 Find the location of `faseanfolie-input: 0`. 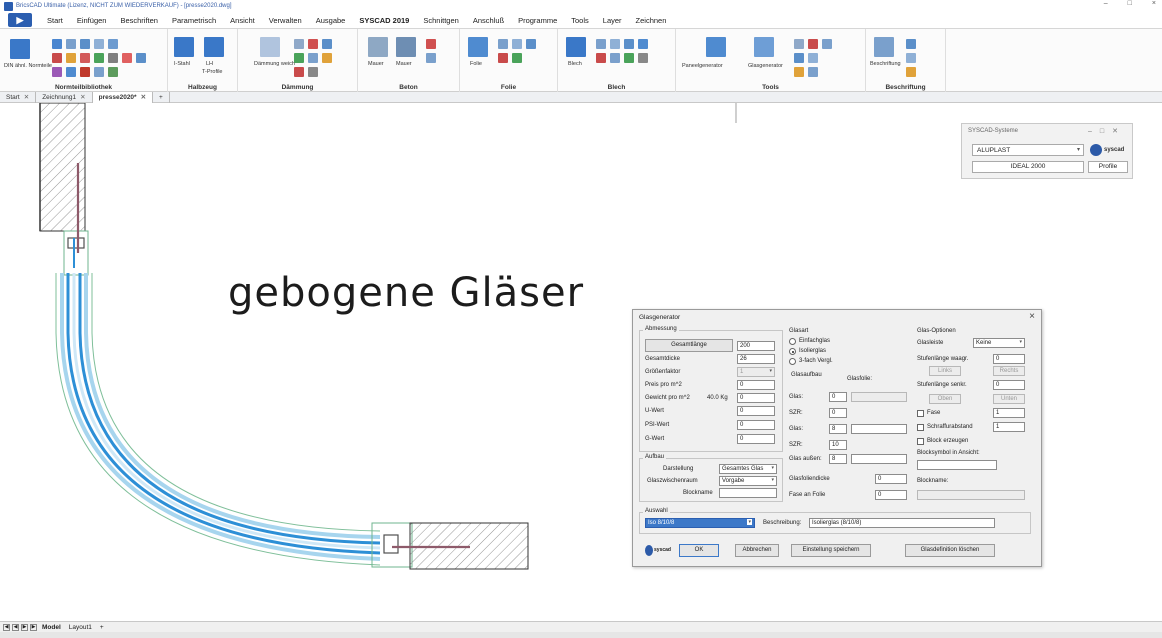

faseanfolie-input: 0 is located at coordinates (891, 495).